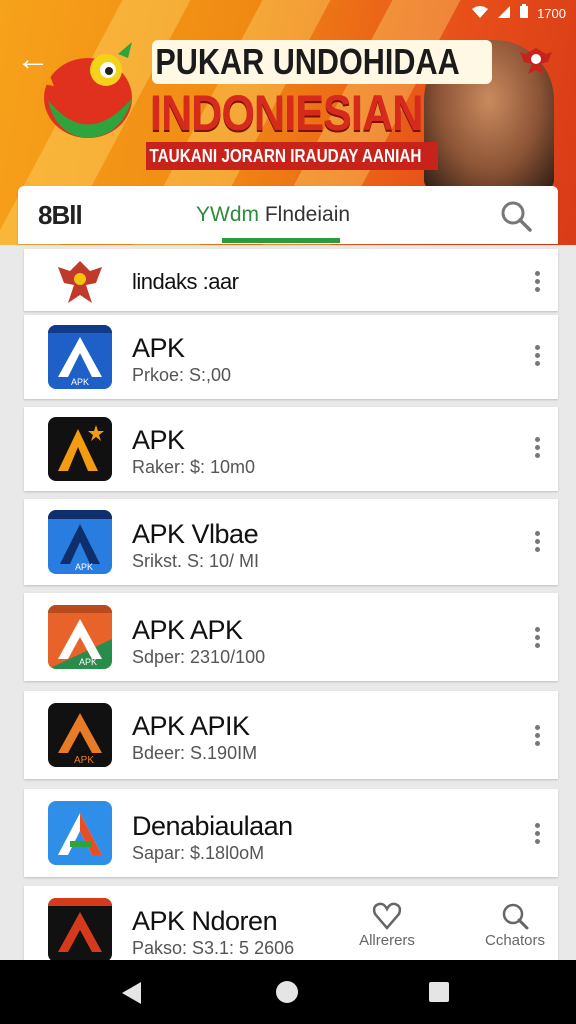  What do you see at coordinates (87, 90) in the screenshot?
I see `mascot-bird-icon` at bounding box center [87, 90].